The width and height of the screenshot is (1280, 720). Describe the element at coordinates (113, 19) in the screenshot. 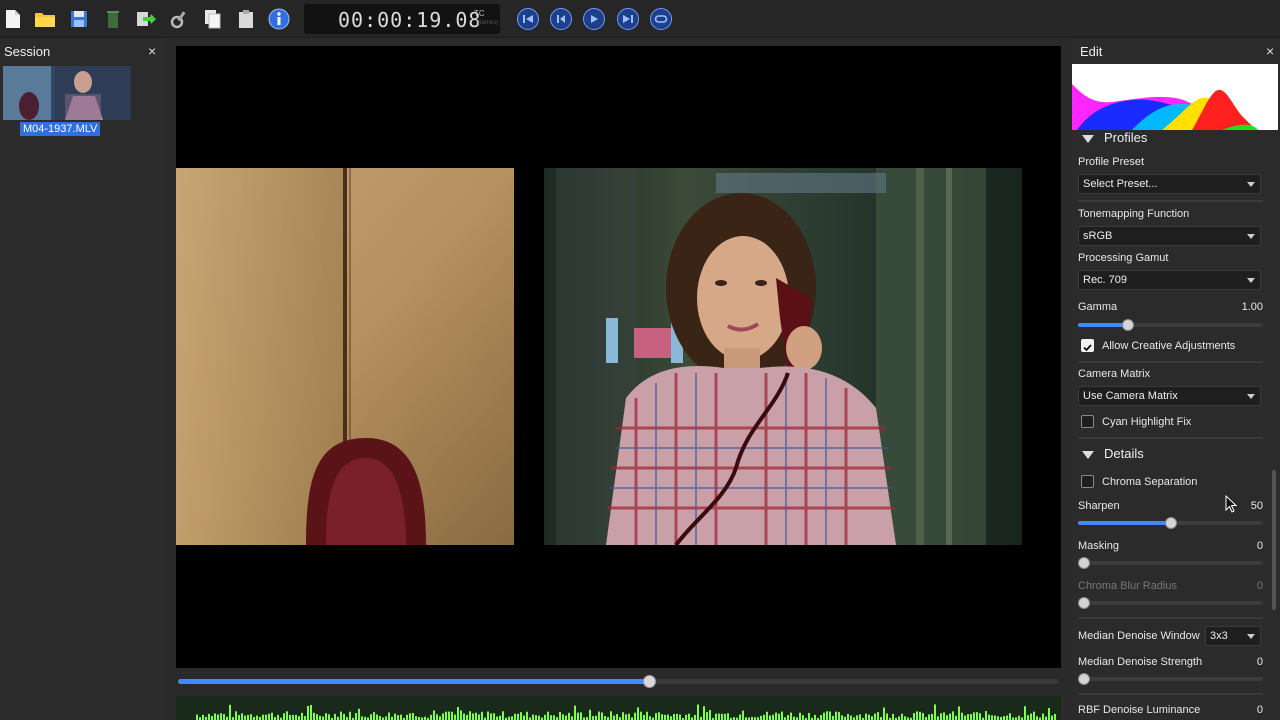

I see `trash-icon` at that location.